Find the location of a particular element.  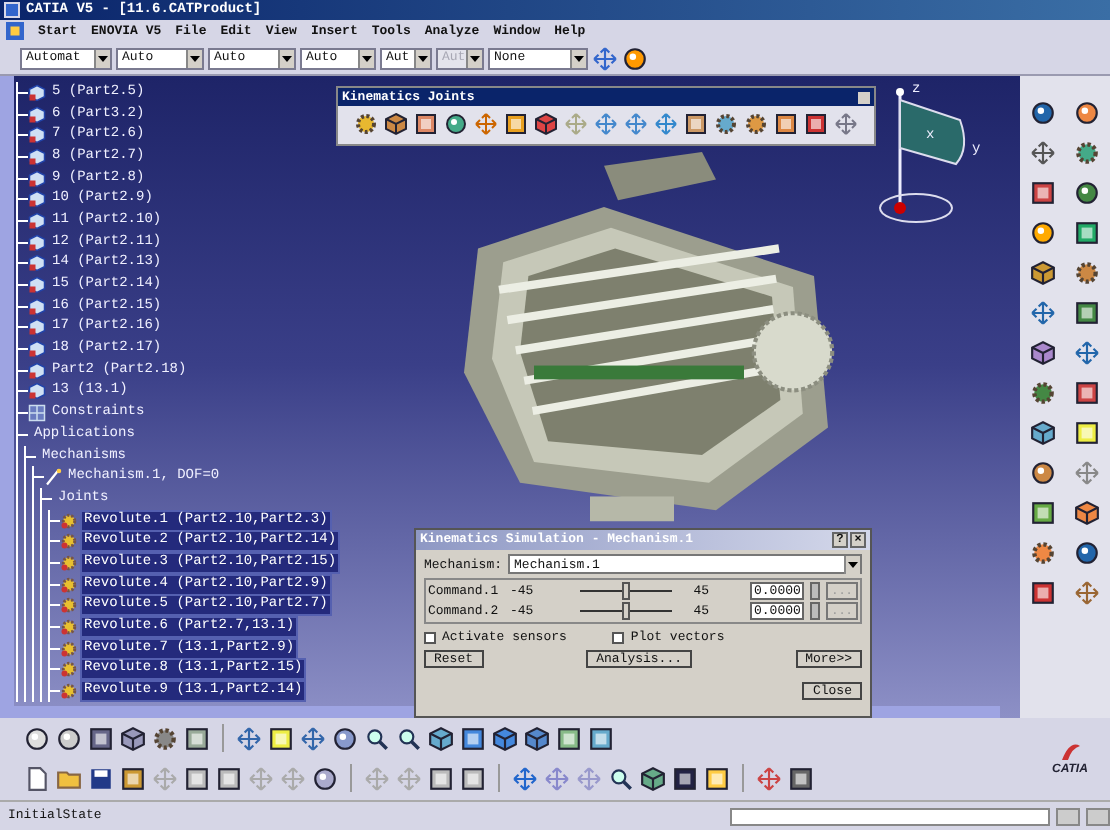

command-field is located at coordinates (890, 816).